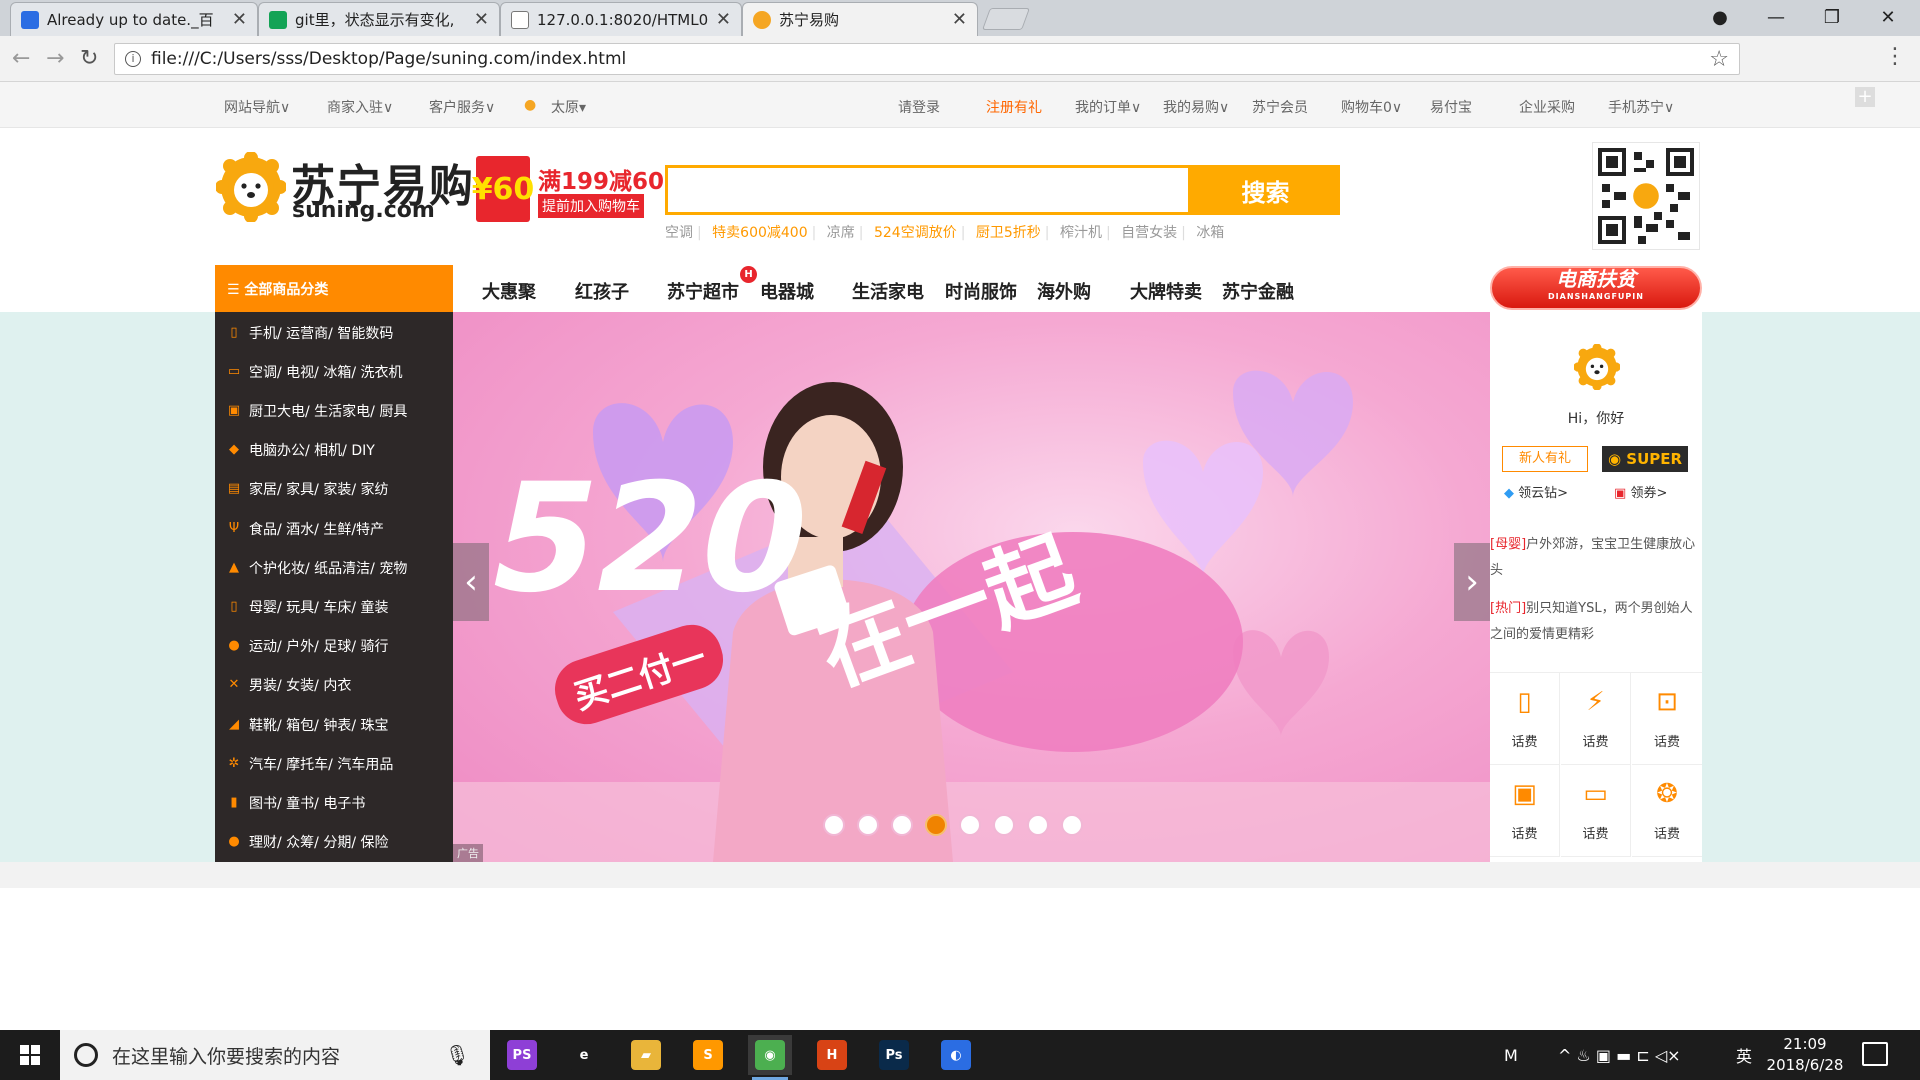 Image resolution: width=1920 pixels, height=1080 pixels. I want to click on taskbar-search-box: 在这里输入你要搜索的内容 🎙, so click(275, 1055).